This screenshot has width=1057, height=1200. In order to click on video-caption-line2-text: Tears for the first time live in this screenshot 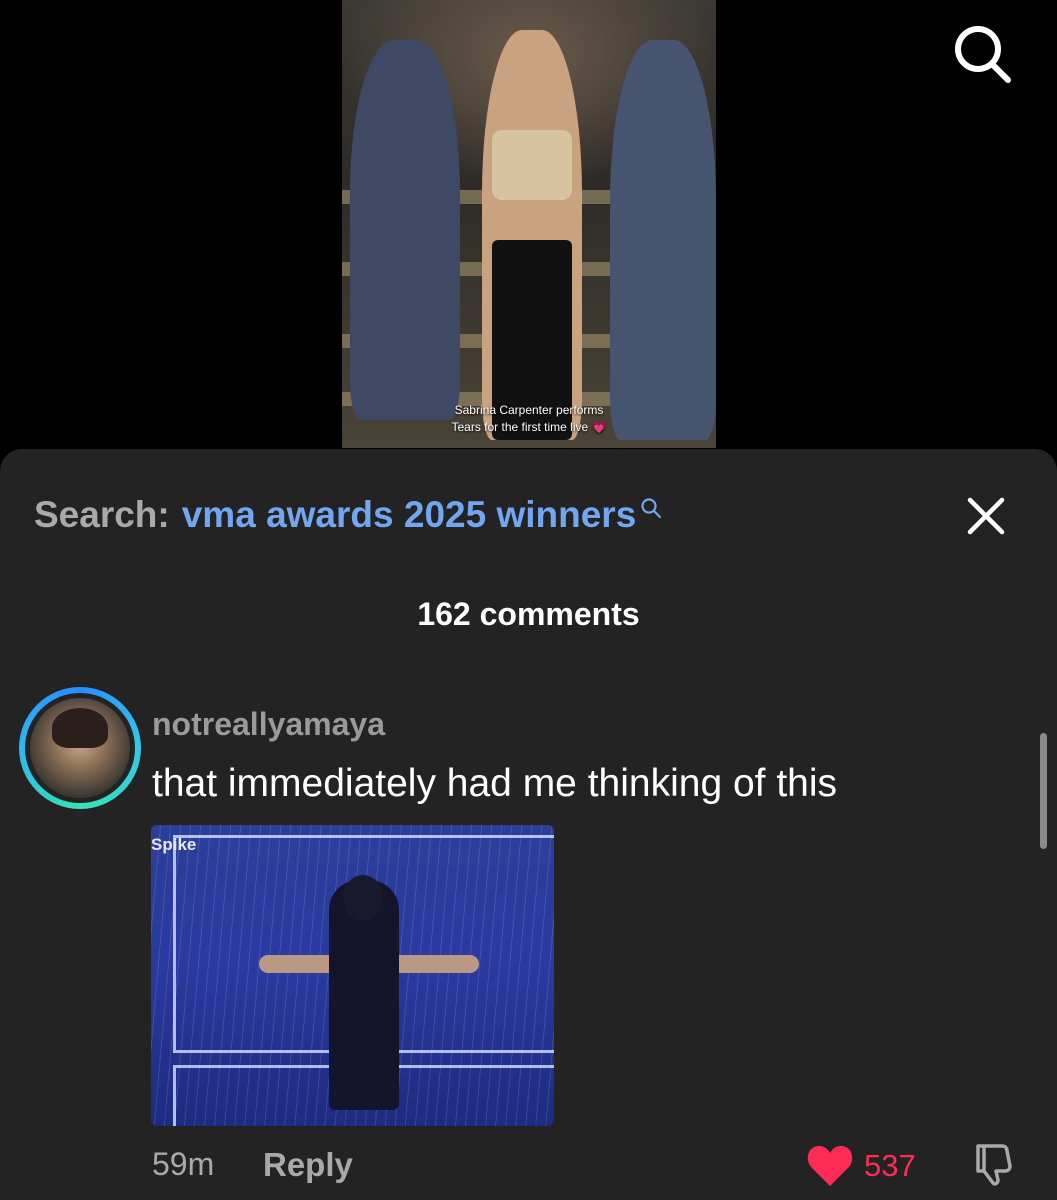, I will do `click(520, 427)`.